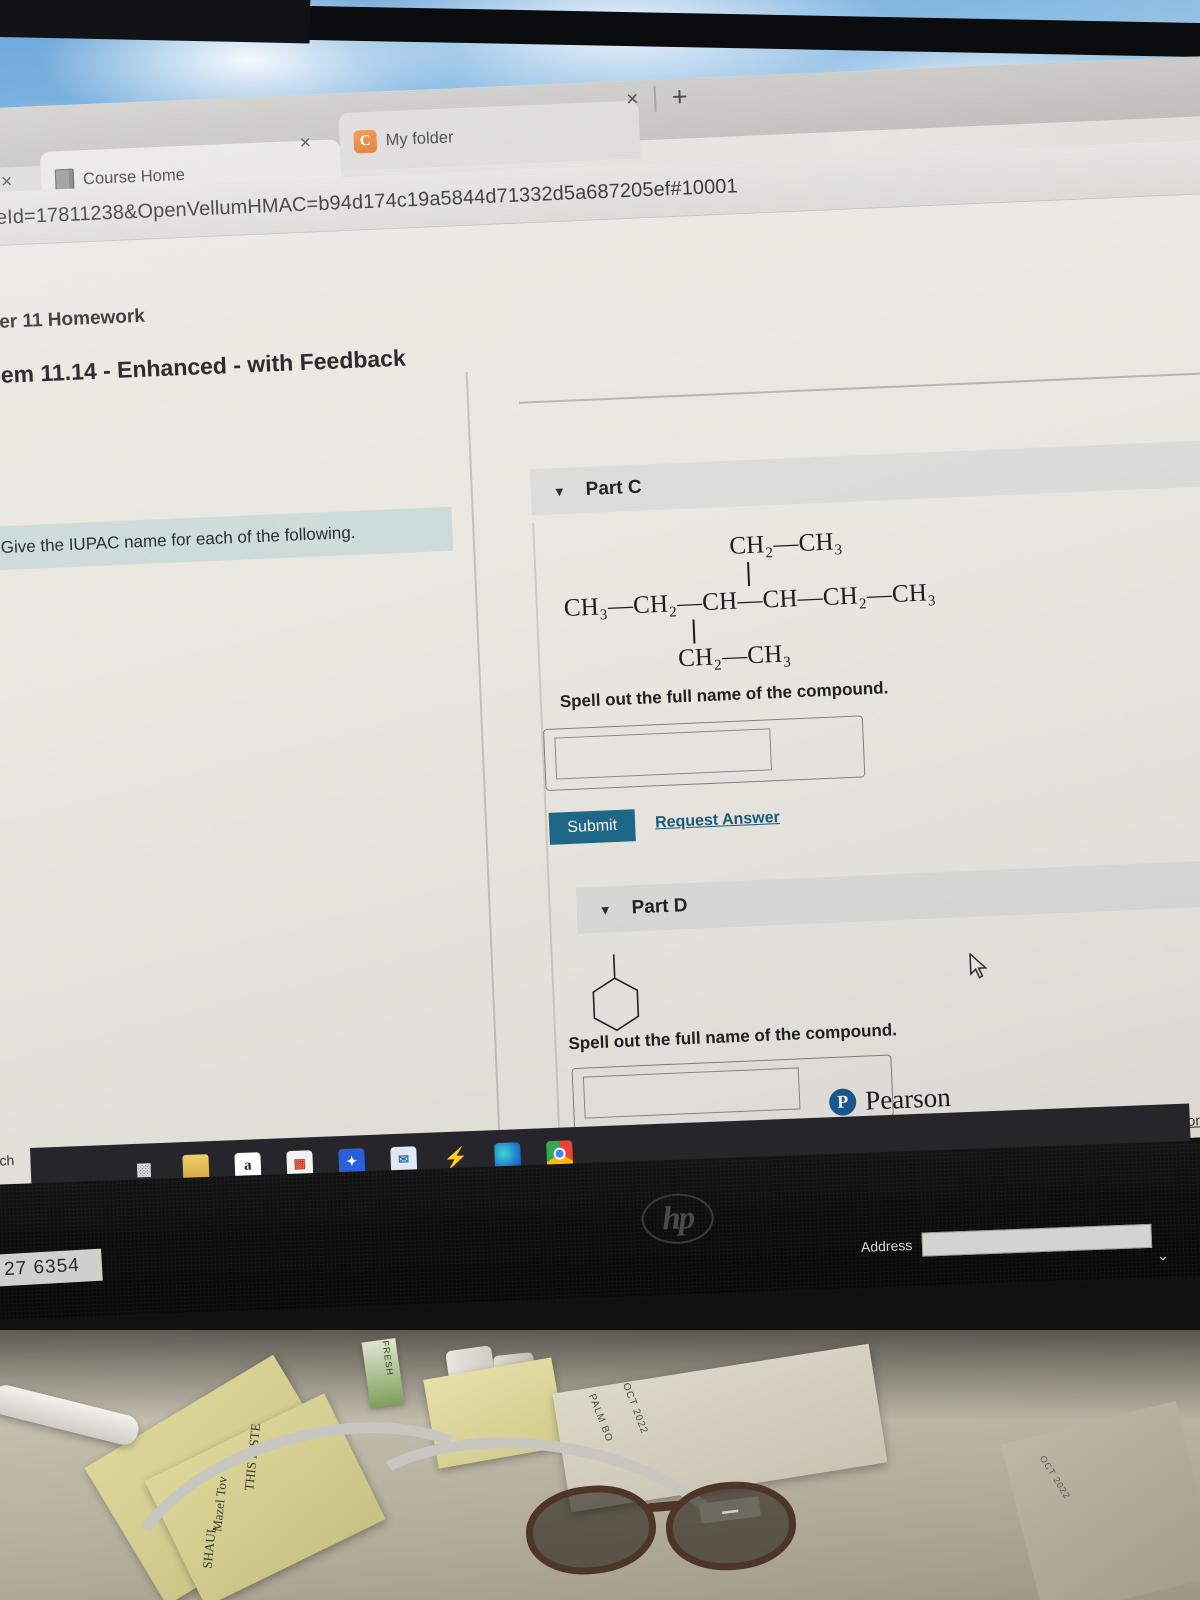 Image resolution: width=1200 pixels, height=1600 pixels. I want to click on chevron-down-icon: ⌄, so click(1162, 1255).